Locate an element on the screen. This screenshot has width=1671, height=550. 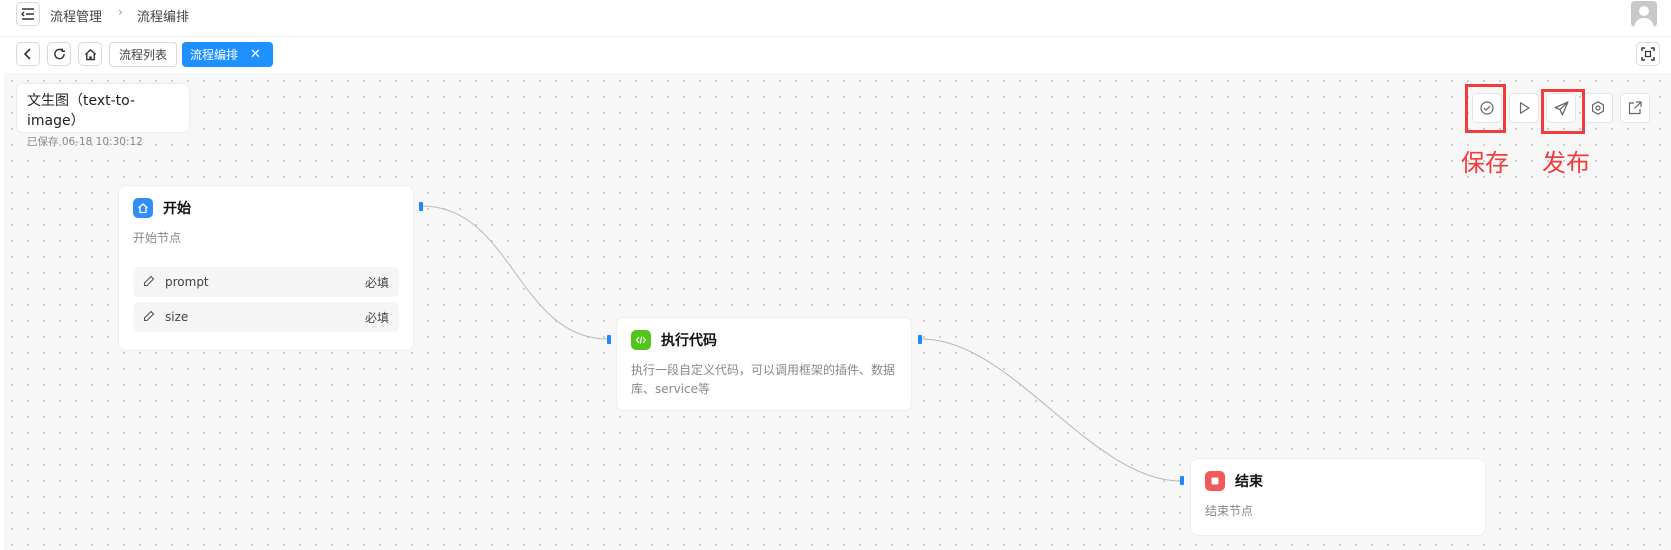
tab-flow-list-label: 流程列表 is located at coordinates (142, 55).